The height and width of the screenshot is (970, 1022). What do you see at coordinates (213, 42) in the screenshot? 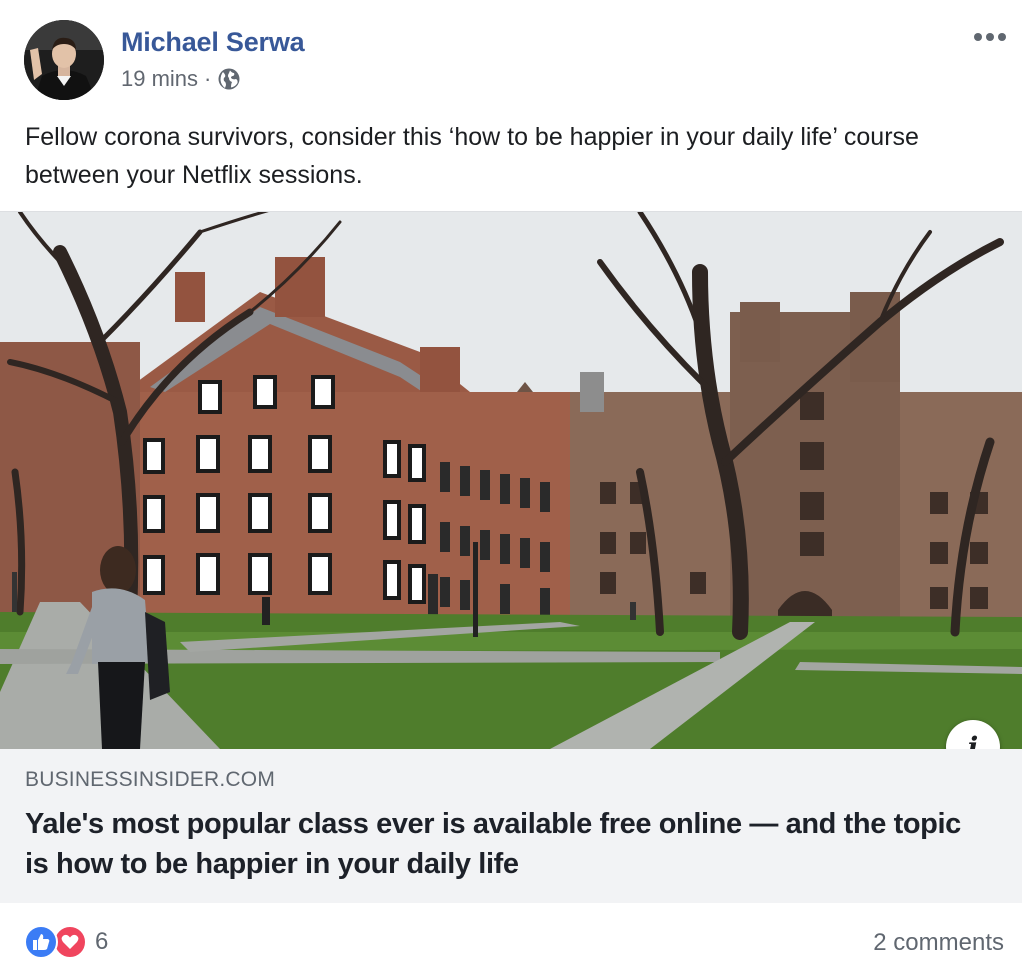
I see `author-name: Michael Serwa` at bounding box center [213, 42].